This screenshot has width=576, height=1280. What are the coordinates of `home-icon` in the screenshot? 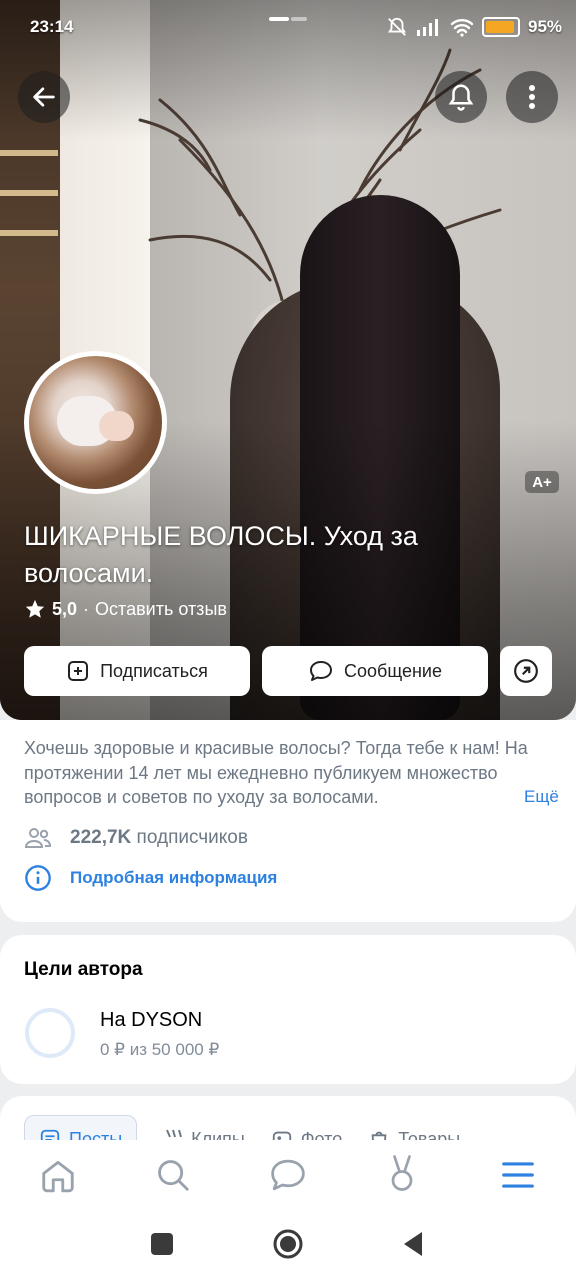 It's located at (58, 1175).